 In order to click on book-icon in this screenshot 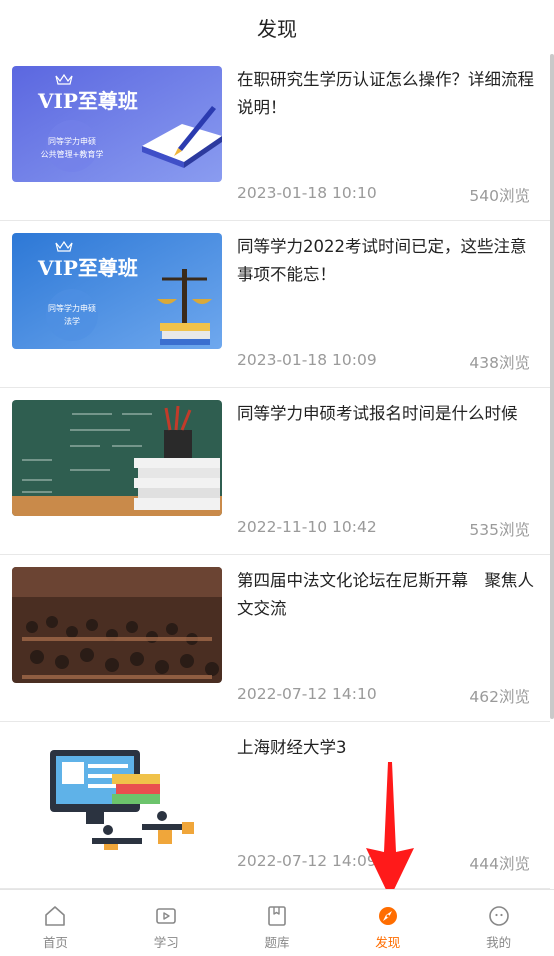, I will do `click(277, 916)`.